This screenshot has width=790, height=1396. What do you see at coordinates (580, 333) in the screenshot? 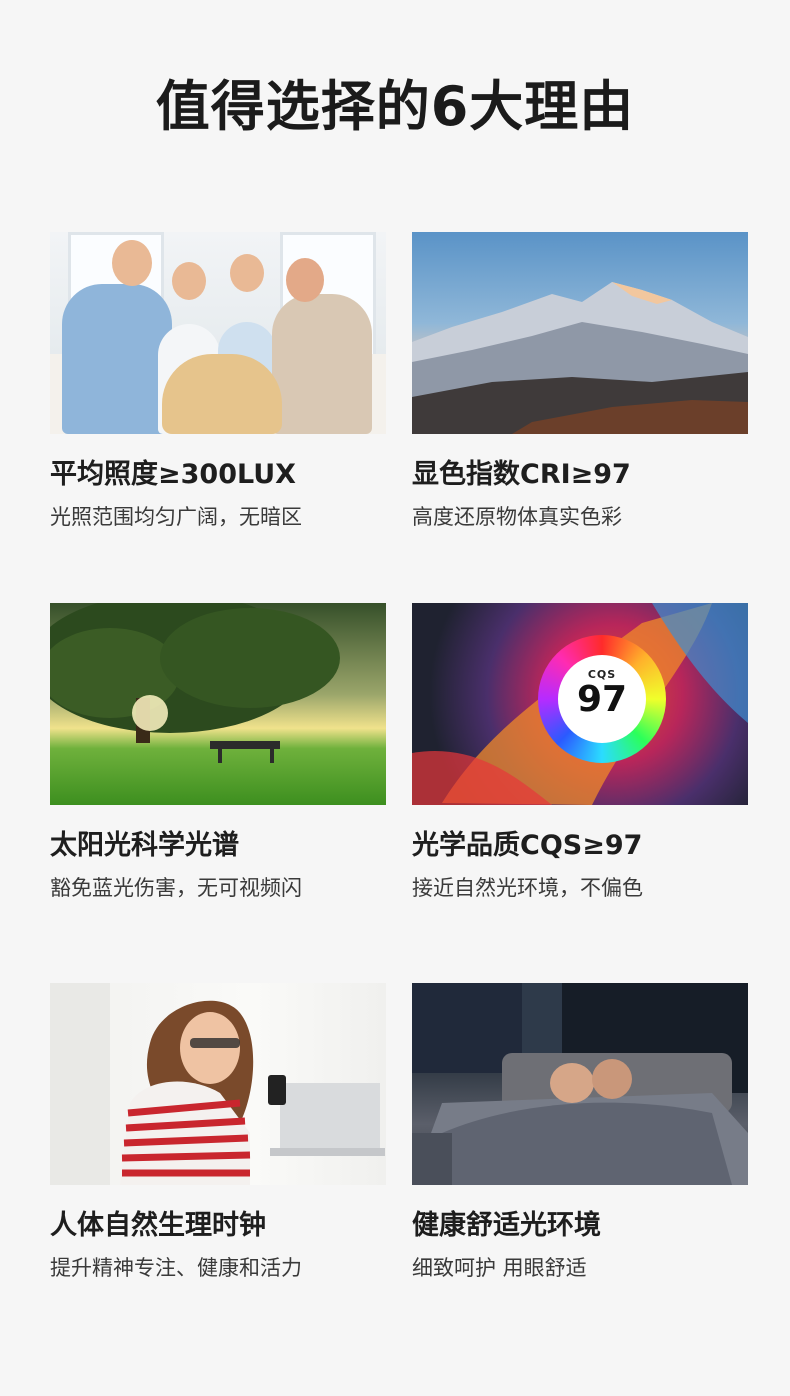
I see `mountain-photo` at bounding box center [580, 333].